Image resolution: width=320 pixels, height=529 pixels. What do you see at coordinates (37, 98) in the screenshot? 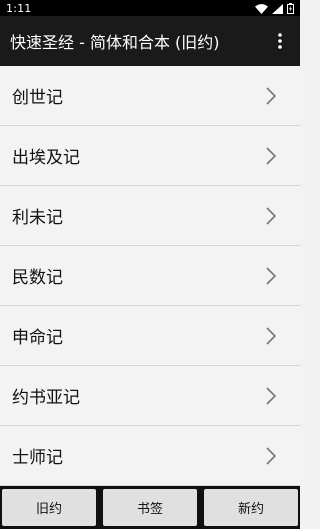
I see `book-label: 创世记` at bounding box center [37, 98].